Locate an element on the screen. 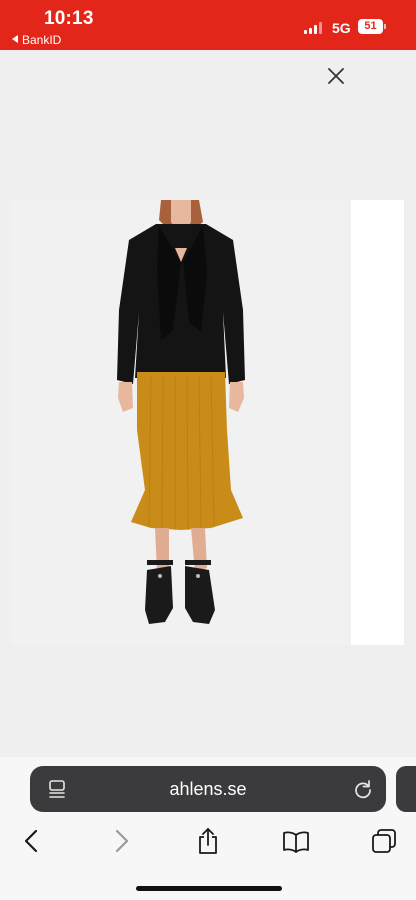 The image size is (416, 900). battery-icon: 51 is located at coordinates (372, 26).